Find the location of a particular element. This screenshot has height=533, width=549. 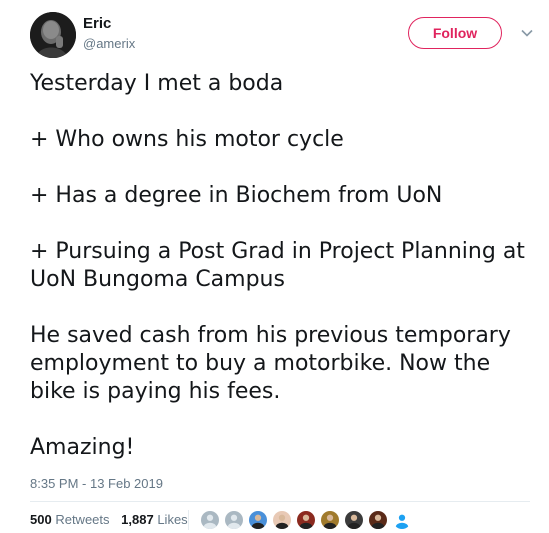

likes-count: 1,887 is located at coordinates (137, 519).